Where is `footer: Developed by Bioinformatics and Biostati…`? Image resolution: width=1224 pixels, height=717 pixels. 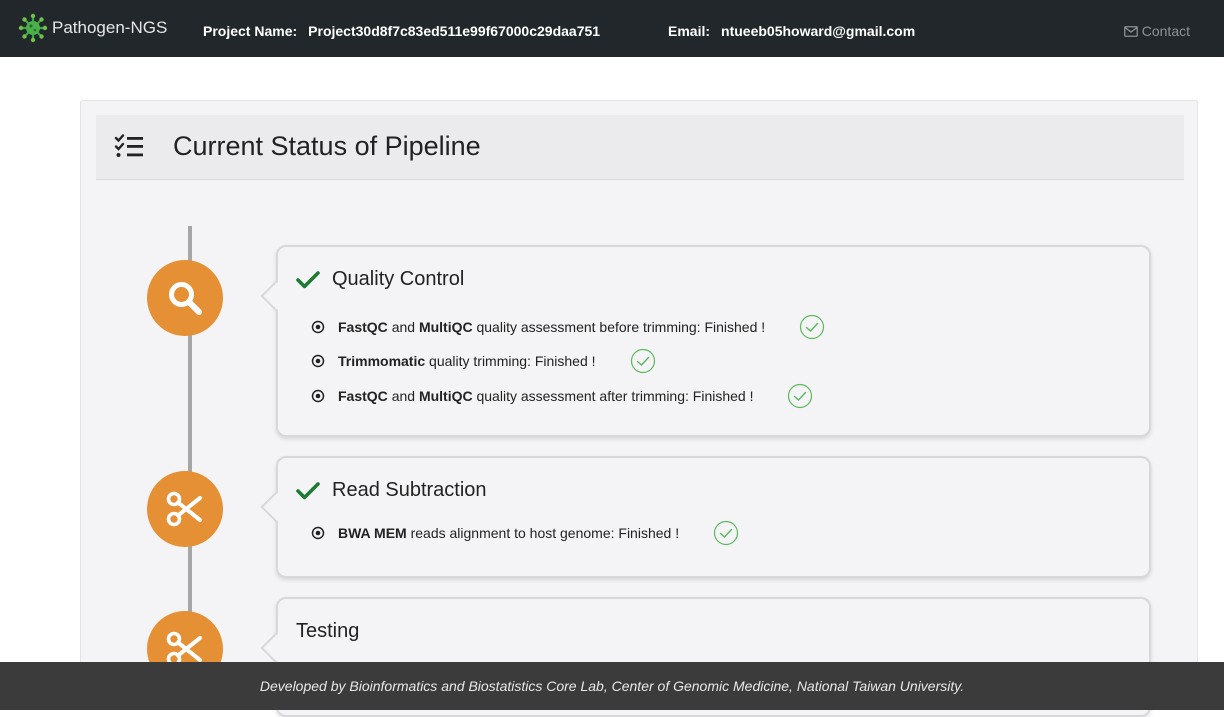
footer: Developed by Bioinformatics and Biostati… is located at coordinates (612, 686).